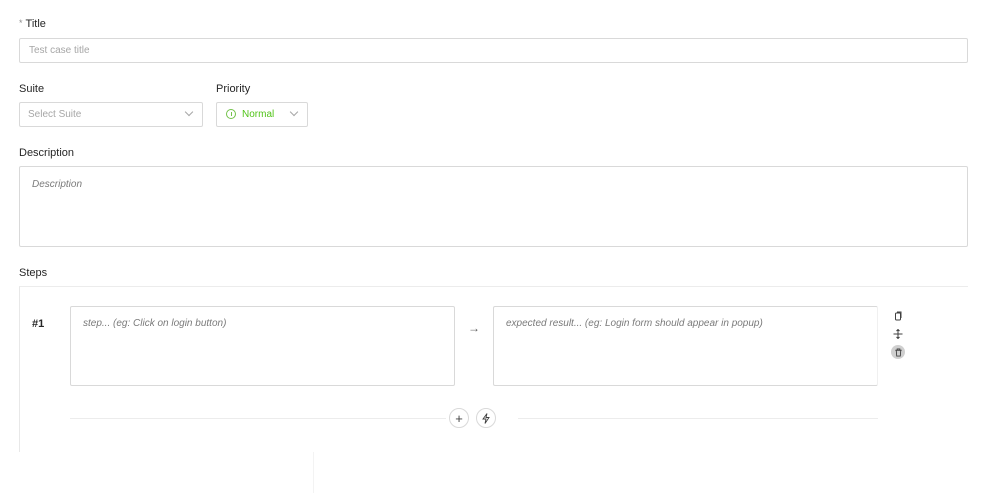 The width and height of the screenshot is (999, 493). I want to click on step-number: #1, so click(38, 324).